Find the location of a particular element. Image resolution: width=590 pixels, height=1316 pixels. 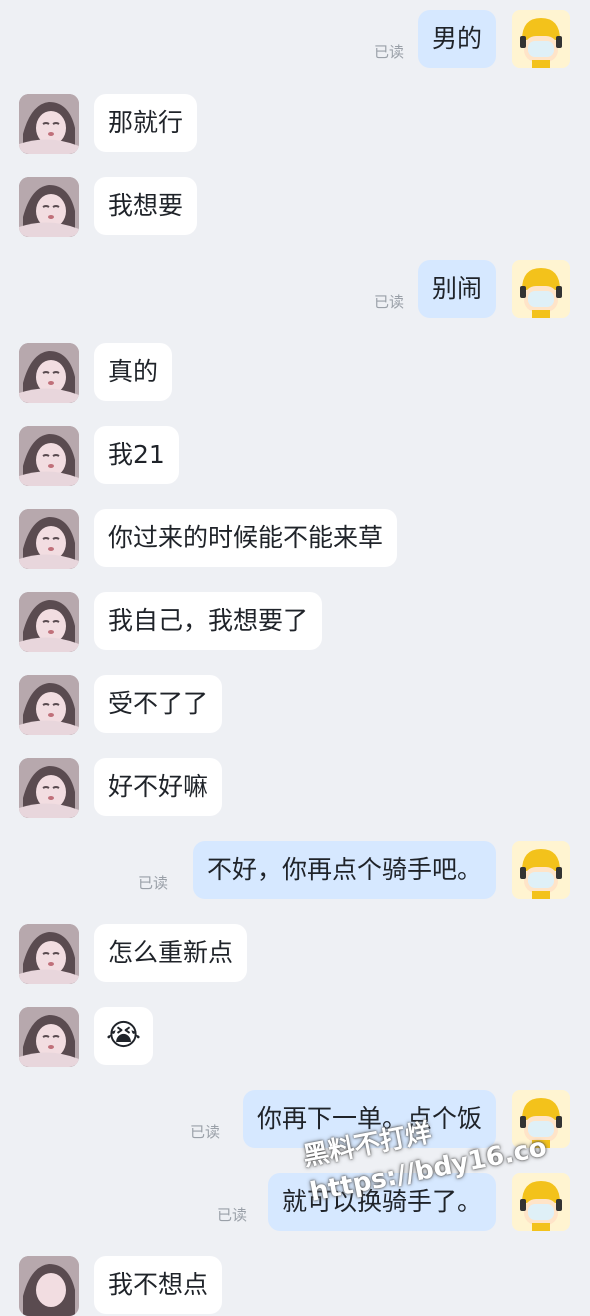

message-row: 已读 就可以换骑手了。 is located at coordinates (295, 1203).